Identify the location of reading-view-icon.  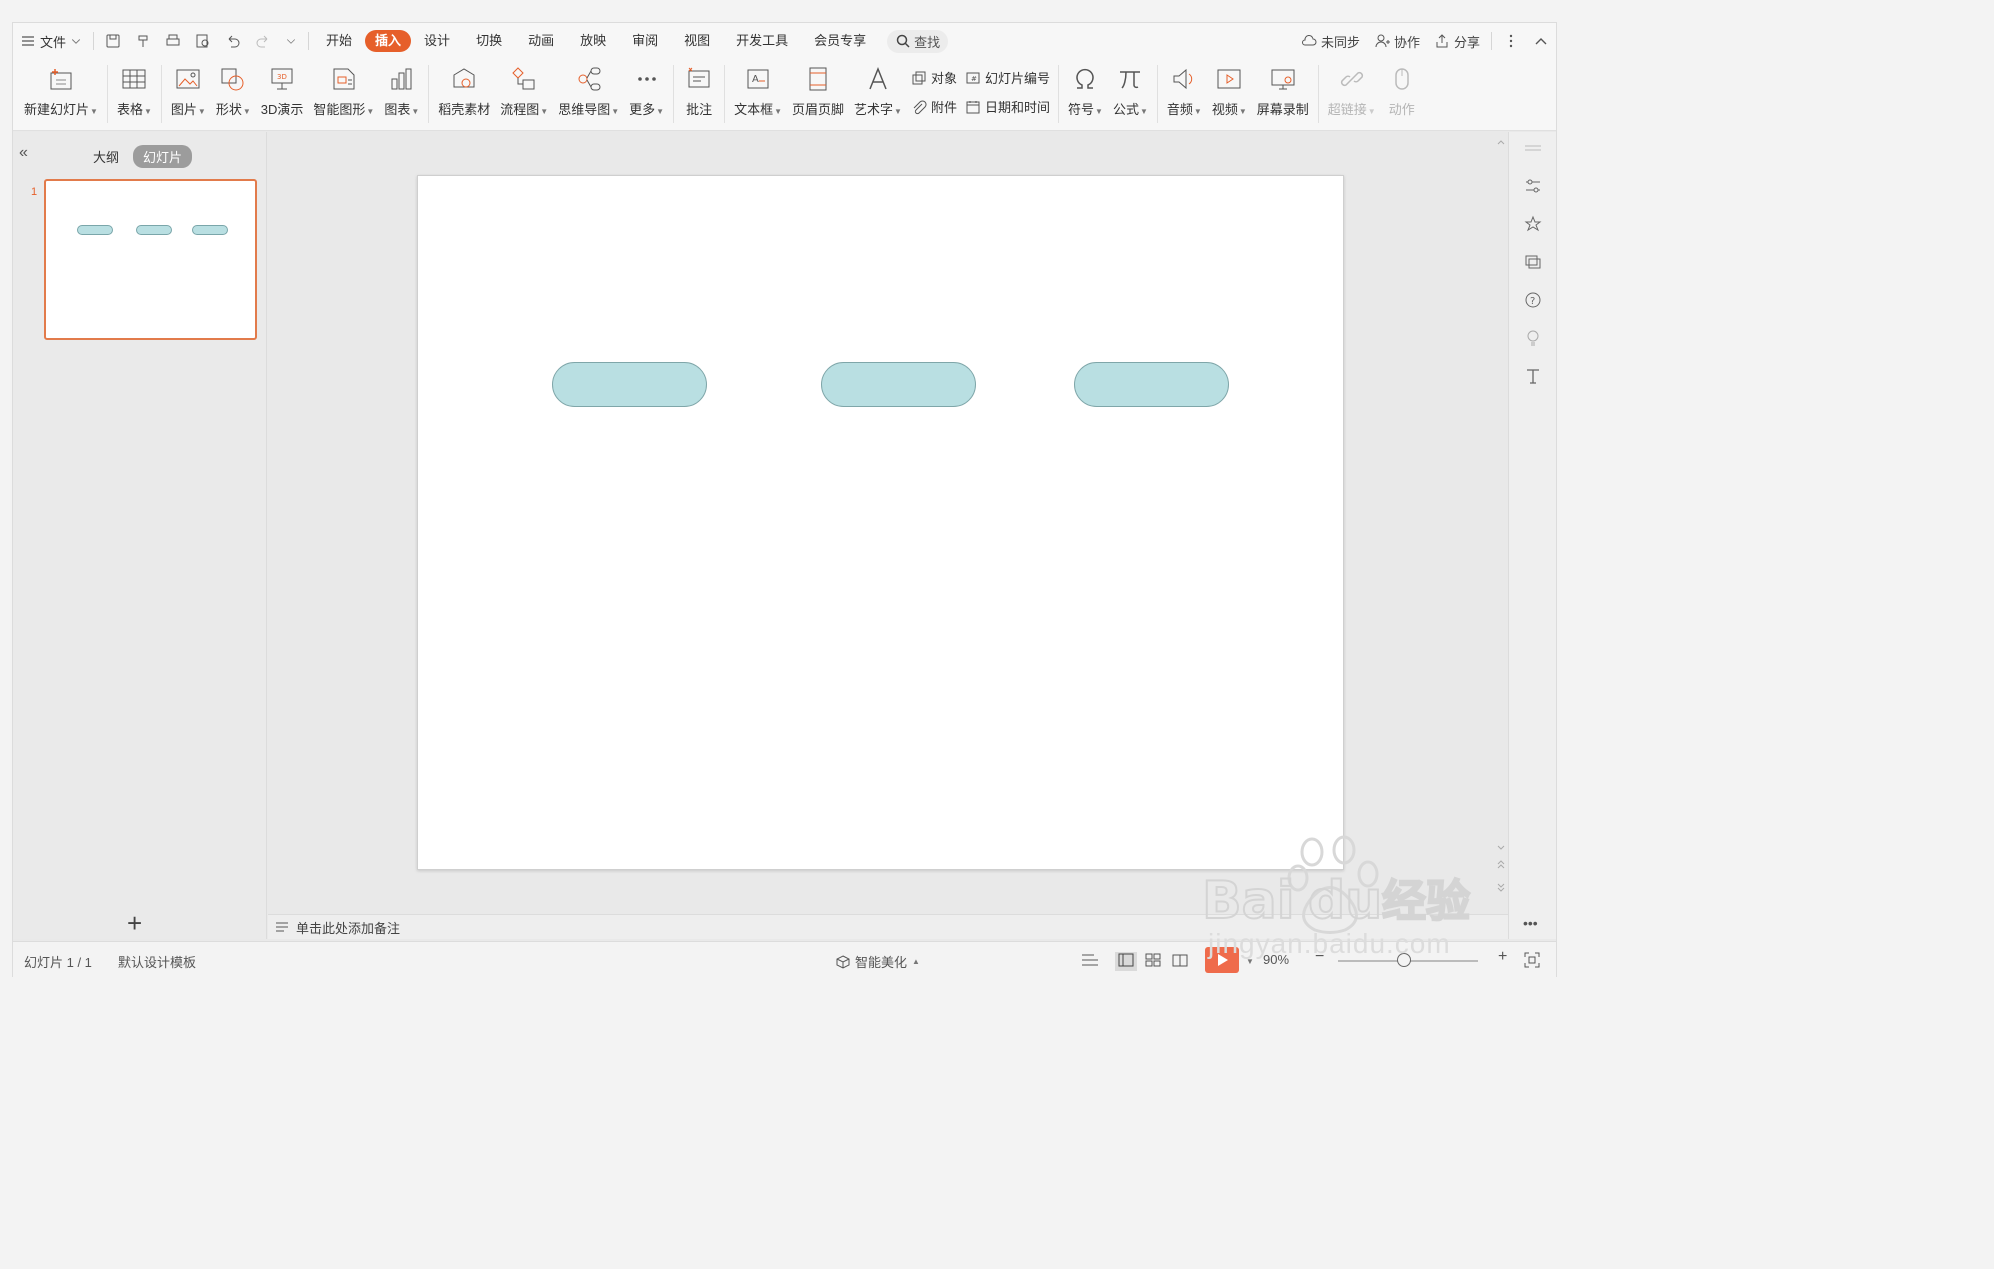
(1180, 961).